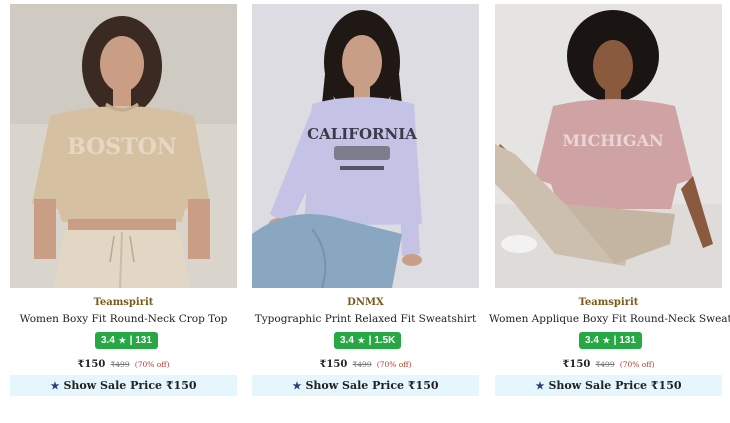 This screenshot has height=423, width=730. I want to click on svg-text: MICHIGAN, so click(612, 140).